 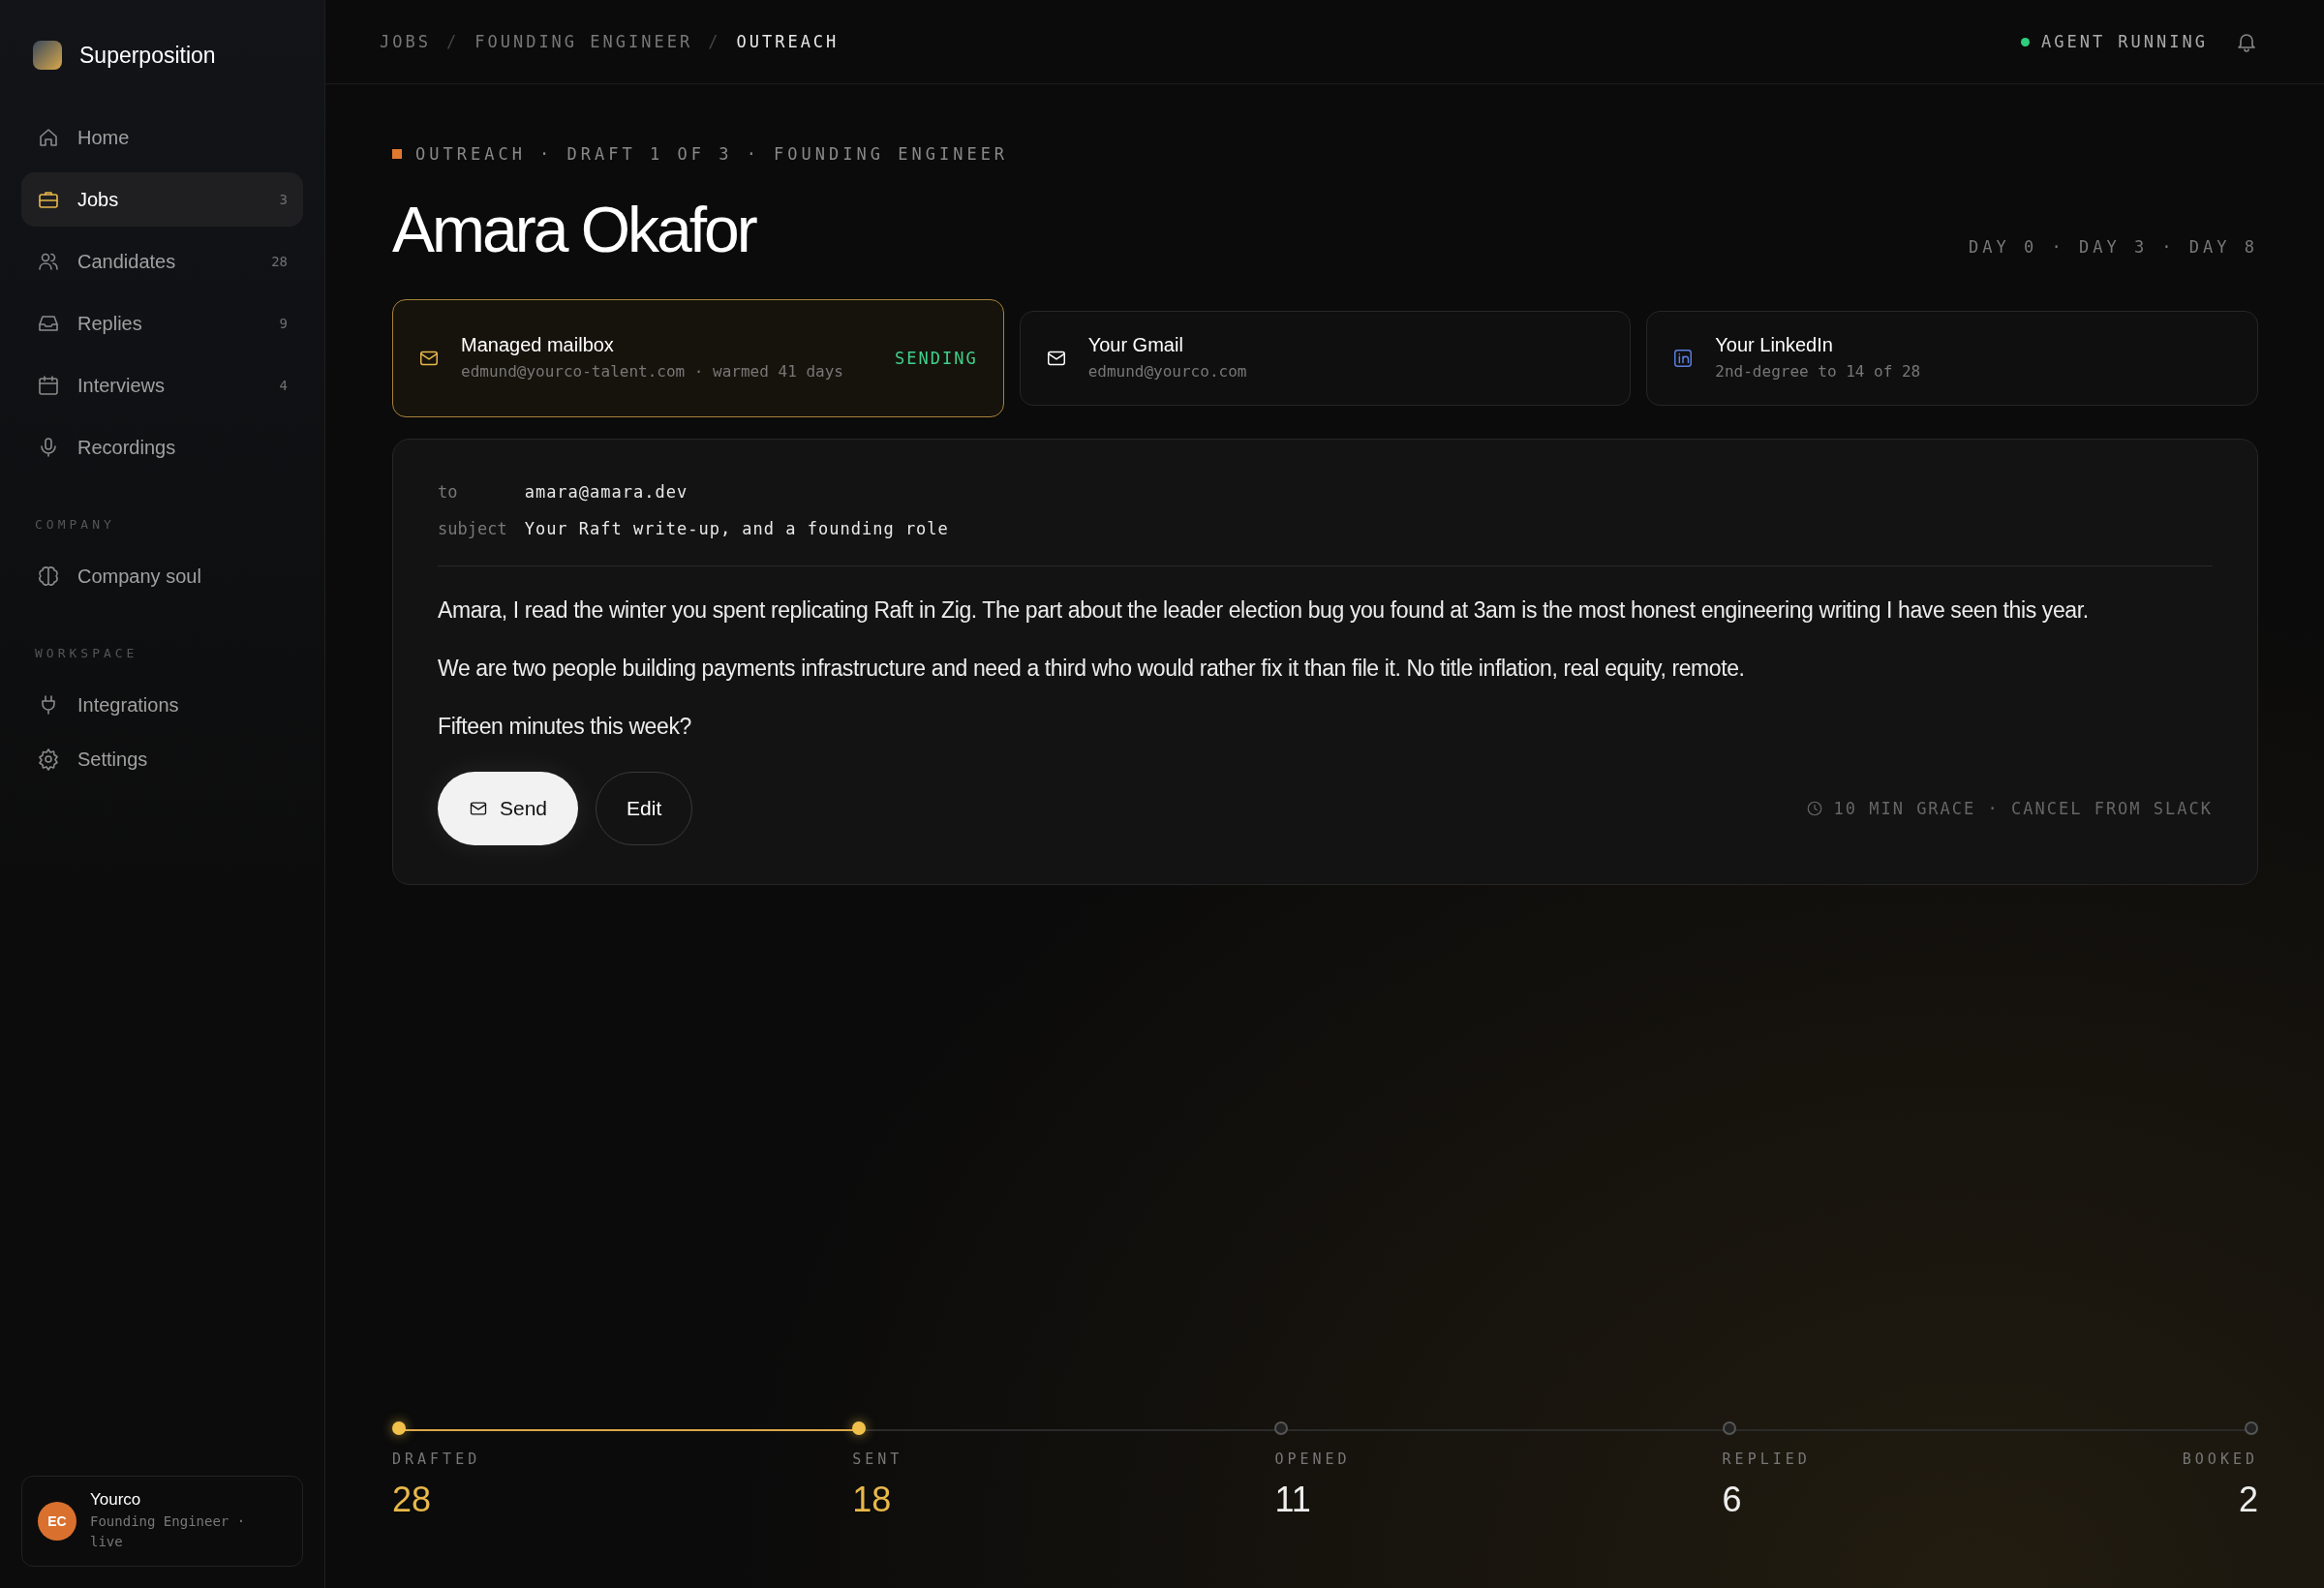 What do you see at coordinates (712, 154) in the screenshot?
I see `eyebrow-text: OUTREACH · DRAFT 1 OF 3 · FOUNDING ENGINEER` at bounding box center [712, 154].